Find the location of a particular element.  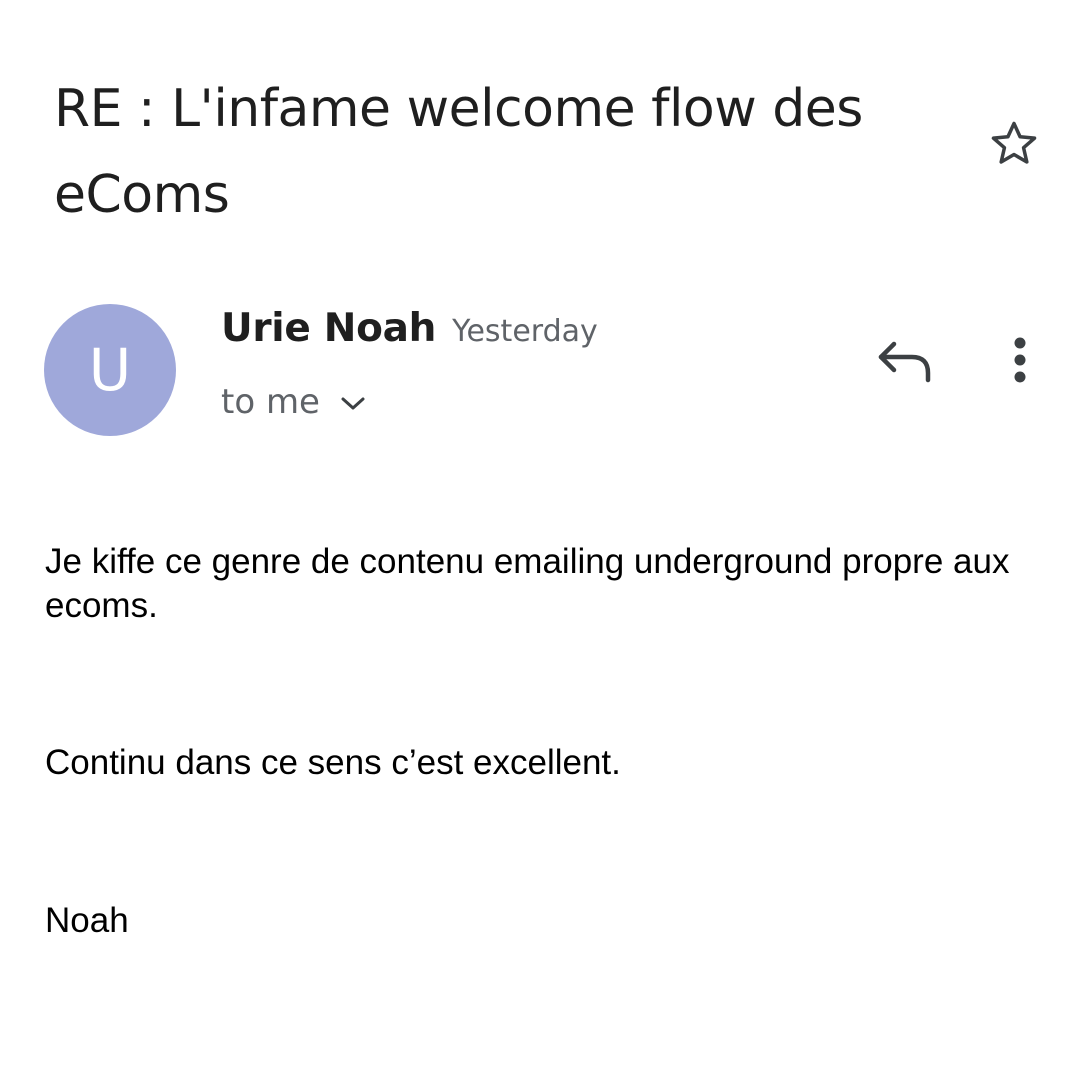

avatar: U is located at coordinates (110, 370).